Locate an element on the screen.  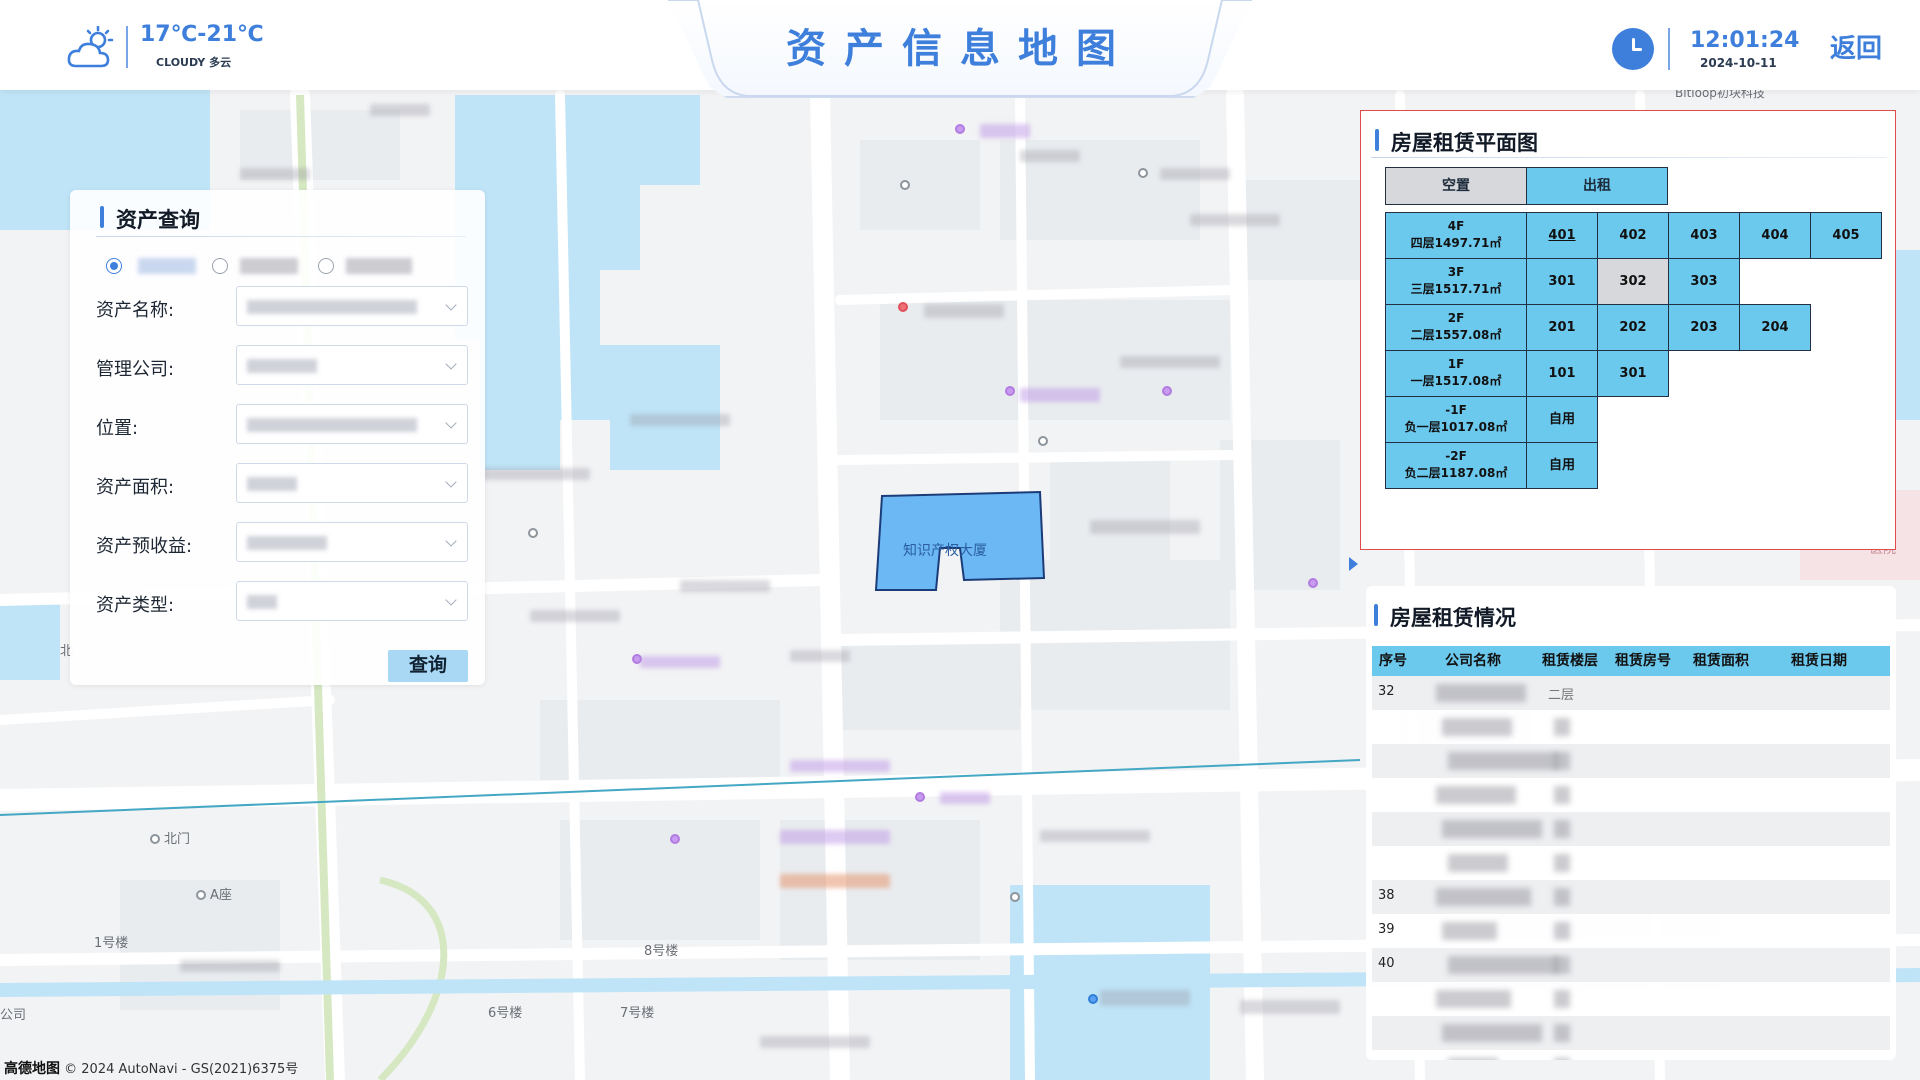
amap-copyright: © 2024 AutoNavi - GS(2021)6375号 is located at coordinates (181, 1069).